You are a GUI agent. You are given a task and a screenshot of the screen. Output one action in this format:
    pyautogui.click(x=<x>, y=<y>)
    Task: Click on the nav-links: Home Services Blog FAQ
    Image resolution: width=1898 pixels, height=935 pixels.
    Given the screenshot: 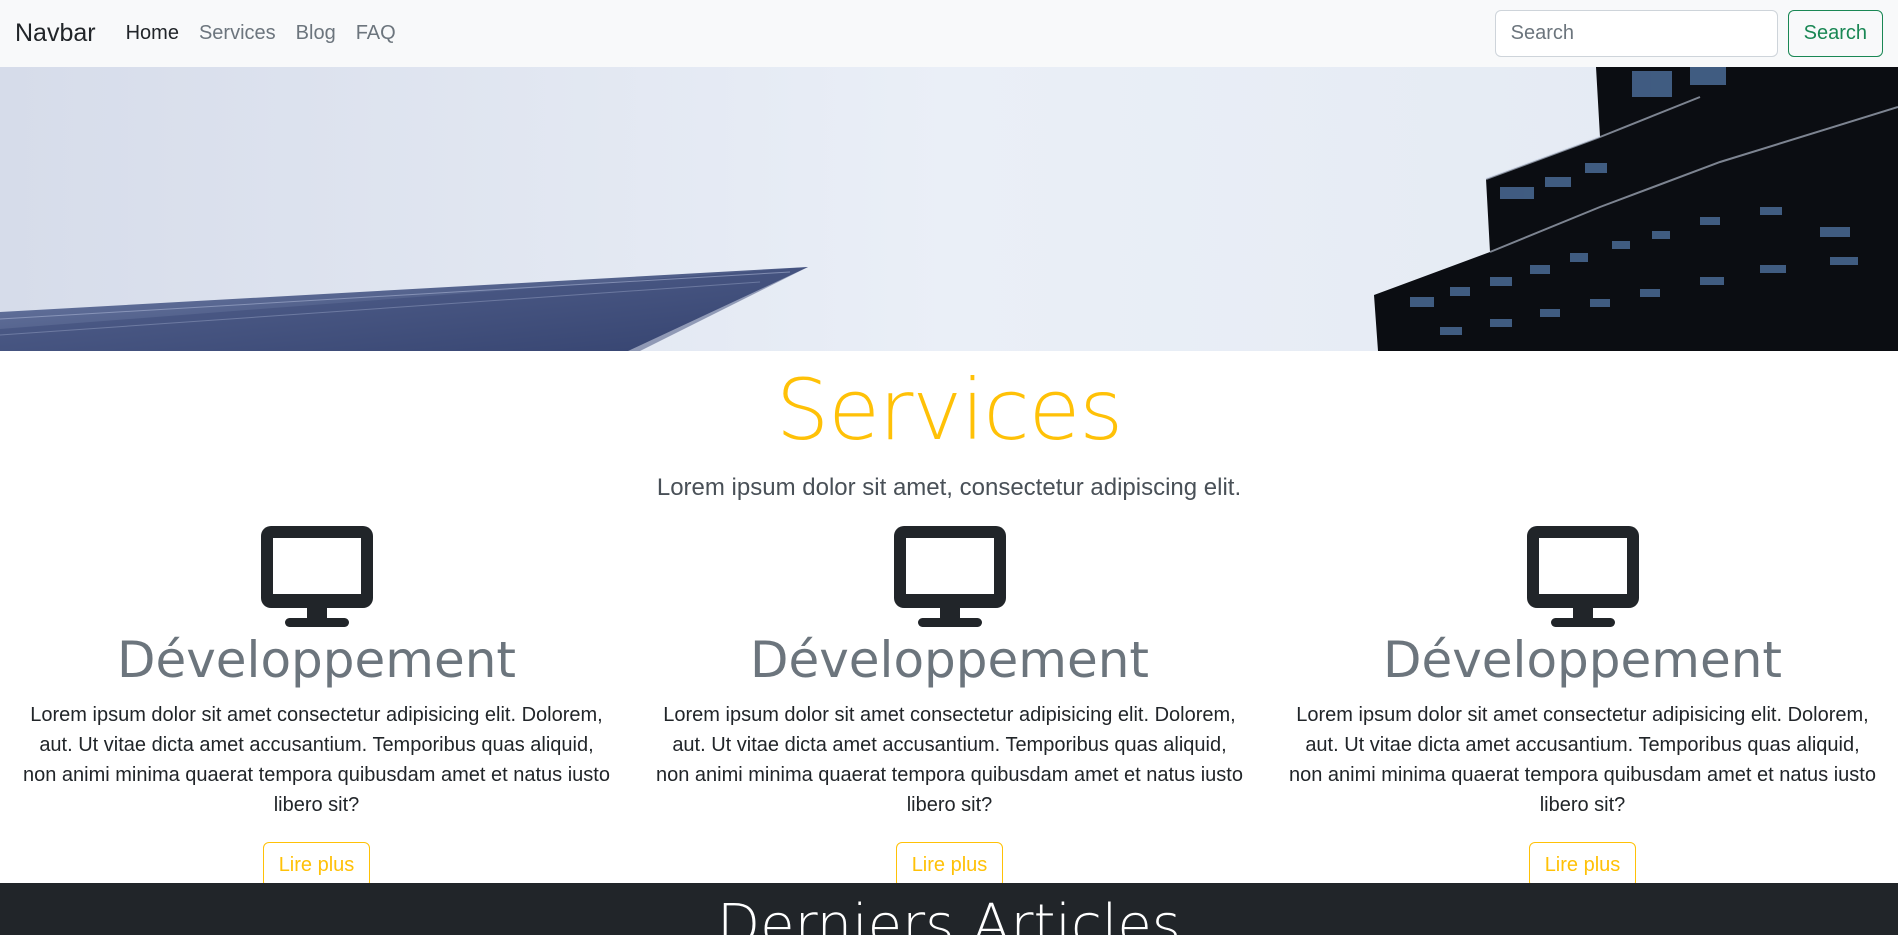 What is the action you would take?
    pyautogui.click(x=261, y=33)
    